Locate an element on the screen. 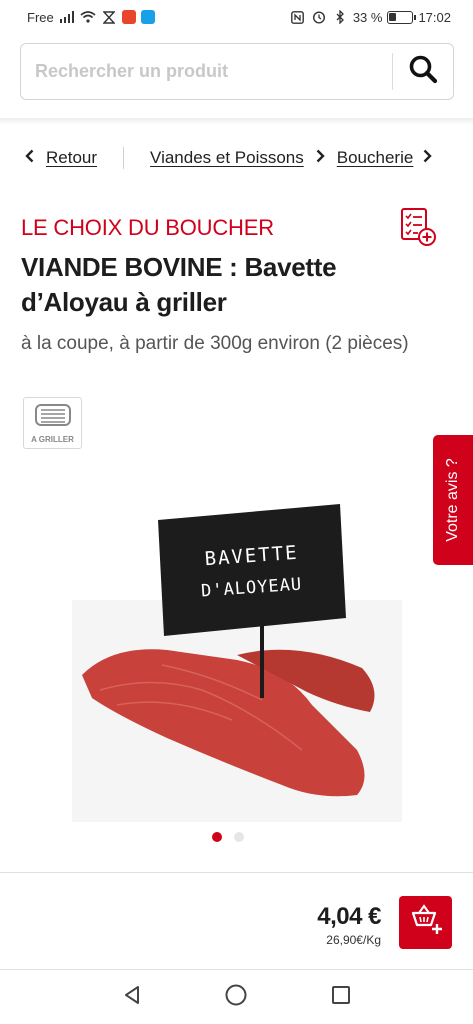 This screenshot has height=1024, width=473. status-bar-right: 33 % 17:02 is located at coordinates (370, 17).